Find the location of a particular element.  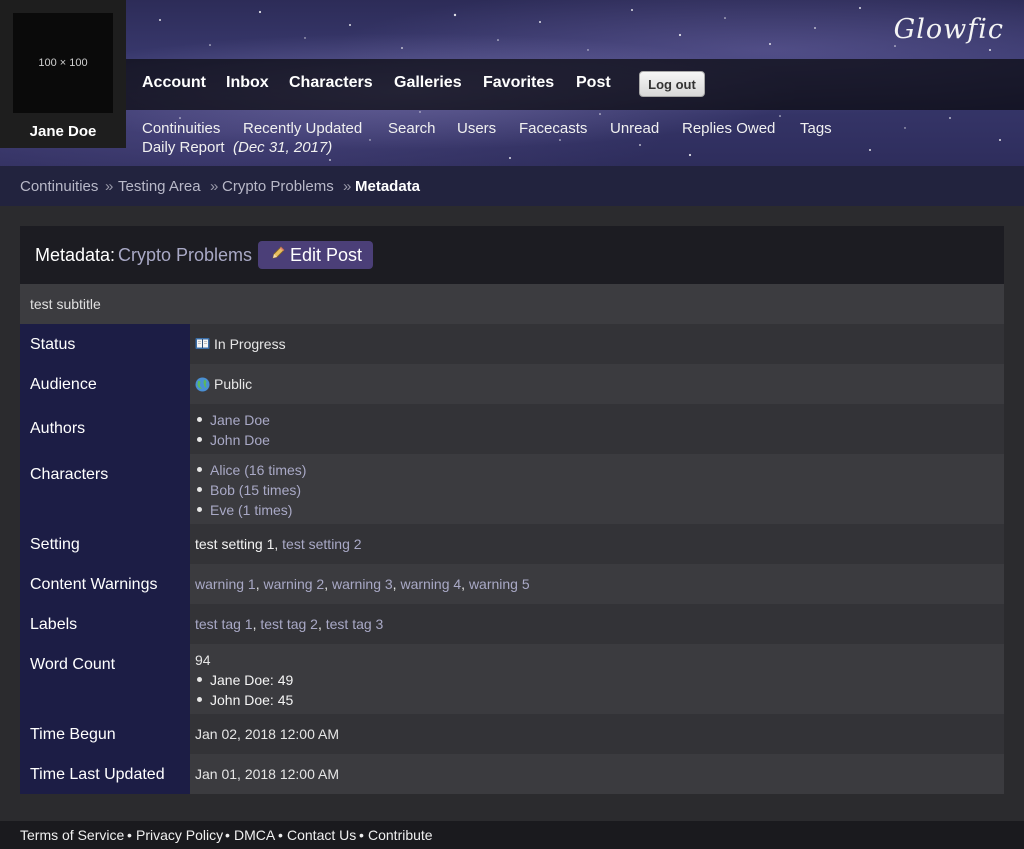

row-value-cell: Jan 02, 2018 12:00 AM is located at coordinates (597, 734).